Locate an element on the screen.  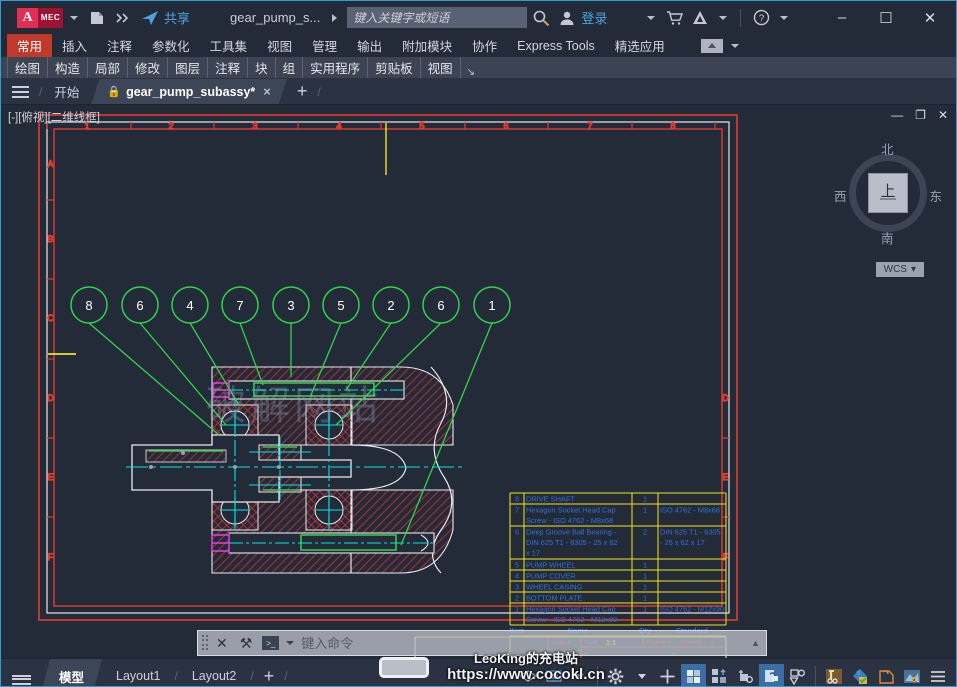
hardware-acceleration-icon is located at coordinates (859, 675).